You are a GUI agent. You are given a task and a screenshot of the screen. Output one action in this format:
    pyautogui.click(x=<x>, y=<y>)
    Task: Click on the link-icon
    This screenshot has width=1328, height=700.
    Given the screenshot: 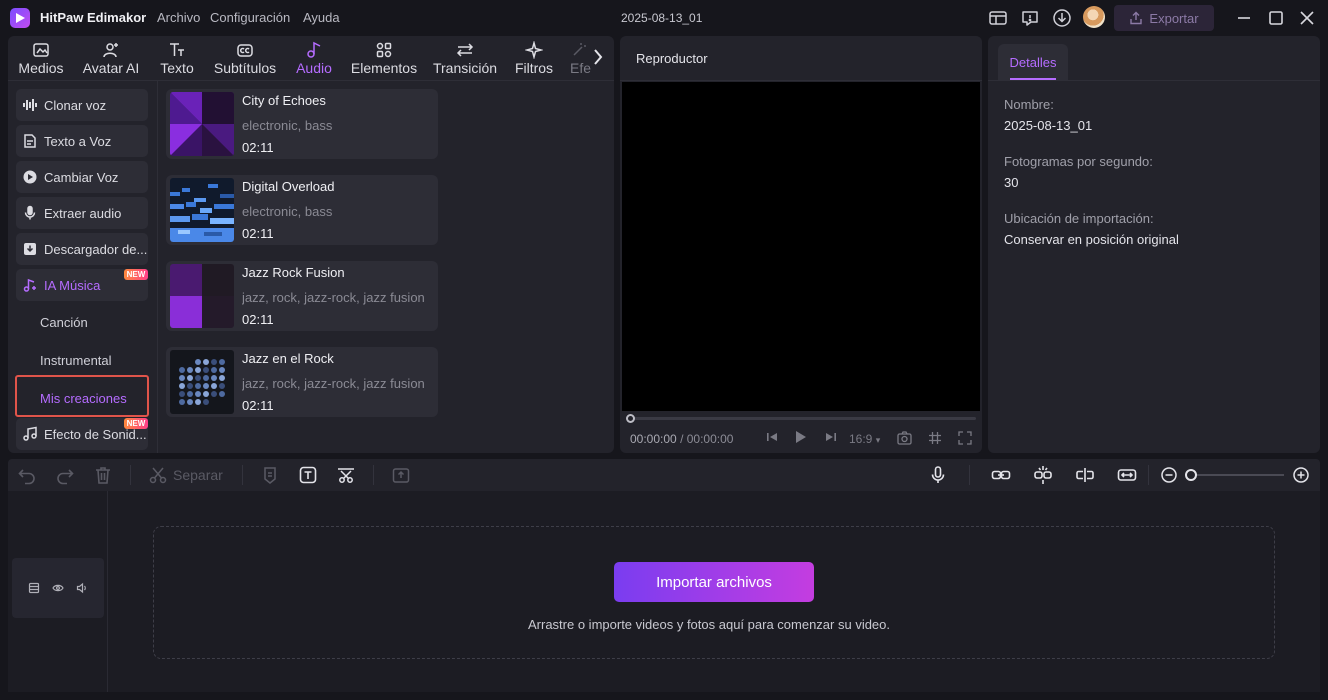 What is the action you would take?
    pyautogui.click(x=1001, y=475)
    